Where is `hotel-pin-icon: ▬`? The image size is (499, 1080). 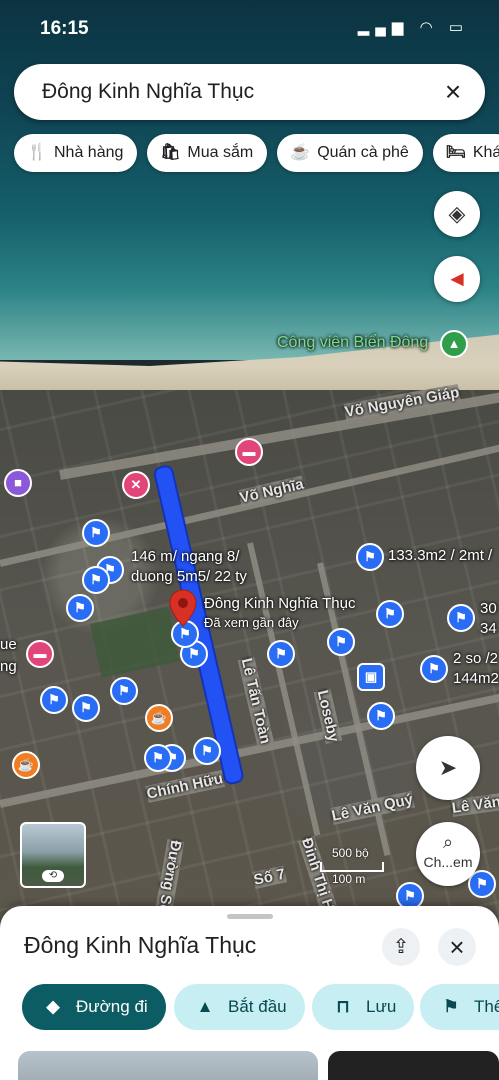
hotel-pin-icon: ▬ is located at coordinates (249, 452).